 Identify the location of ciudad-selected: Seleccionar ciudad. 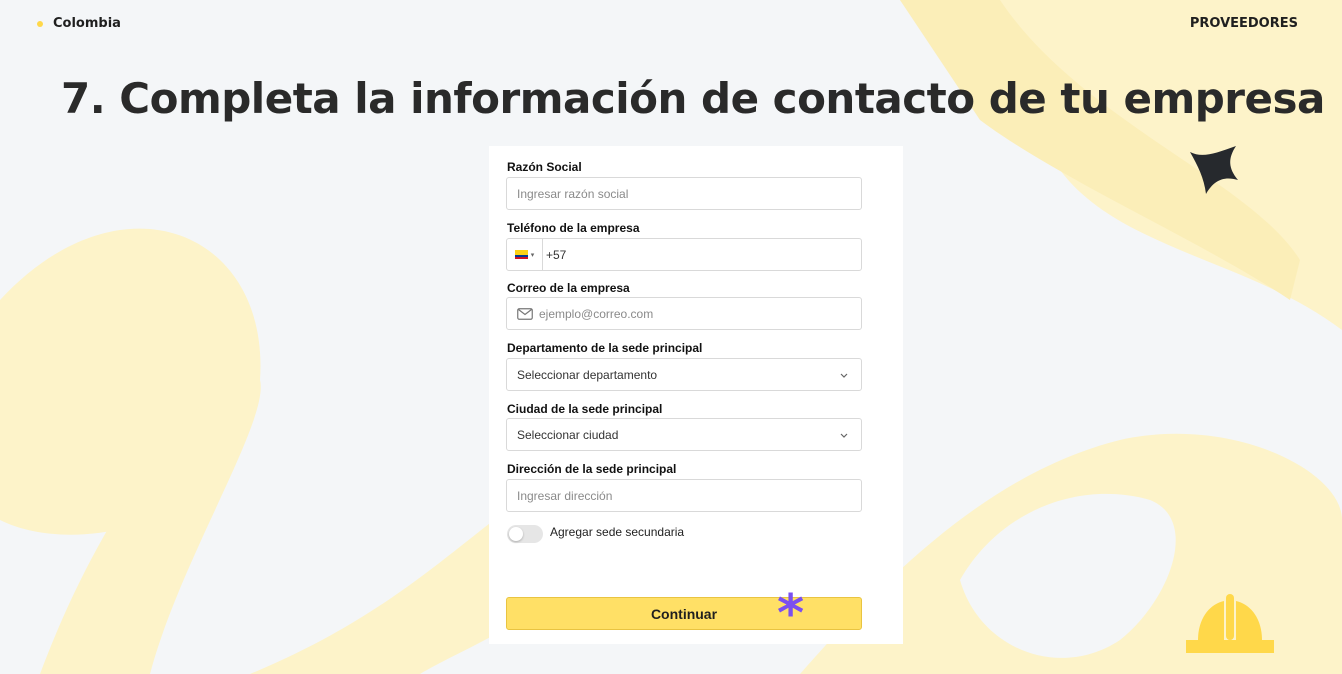
(568, 434).